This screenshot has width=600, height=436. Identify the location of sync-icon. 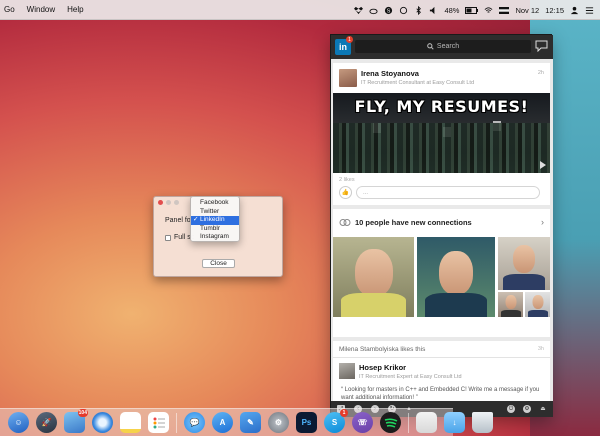
(403, 10).